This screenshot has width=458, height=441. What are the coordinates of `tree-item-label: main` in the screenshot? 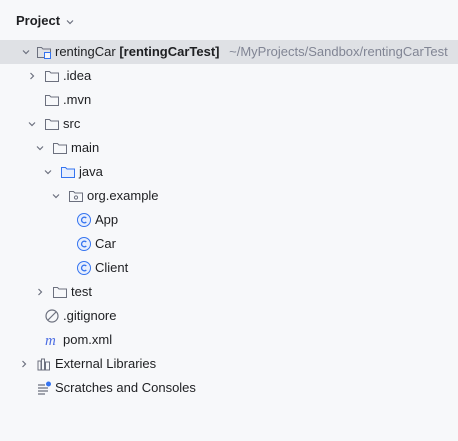 It's located at (85, 147).